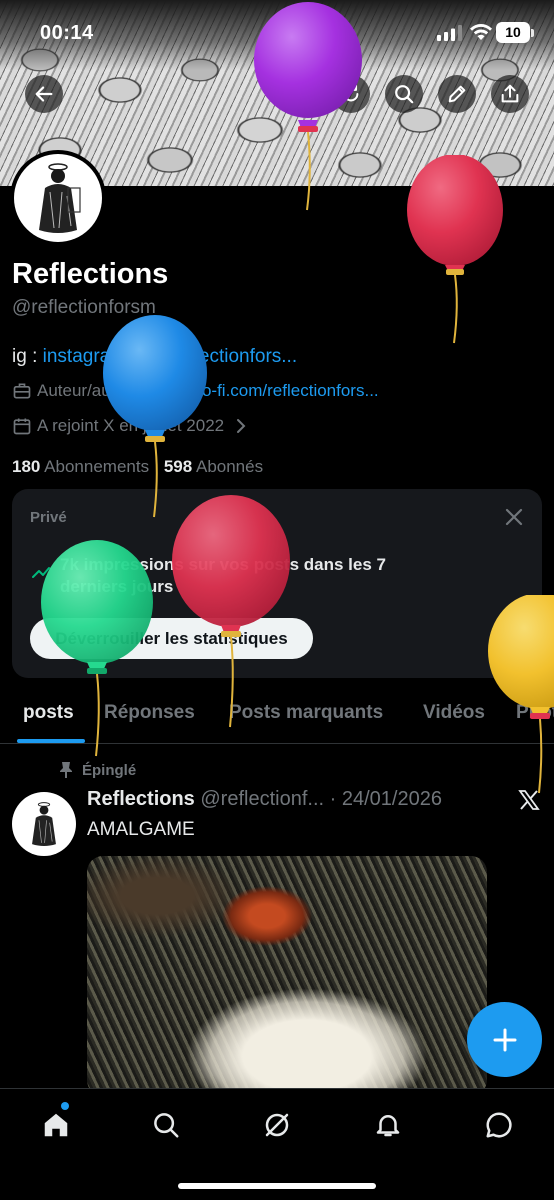 This screenshot has width=554, height=1200. I want to click on share-button, so click(510, 94).